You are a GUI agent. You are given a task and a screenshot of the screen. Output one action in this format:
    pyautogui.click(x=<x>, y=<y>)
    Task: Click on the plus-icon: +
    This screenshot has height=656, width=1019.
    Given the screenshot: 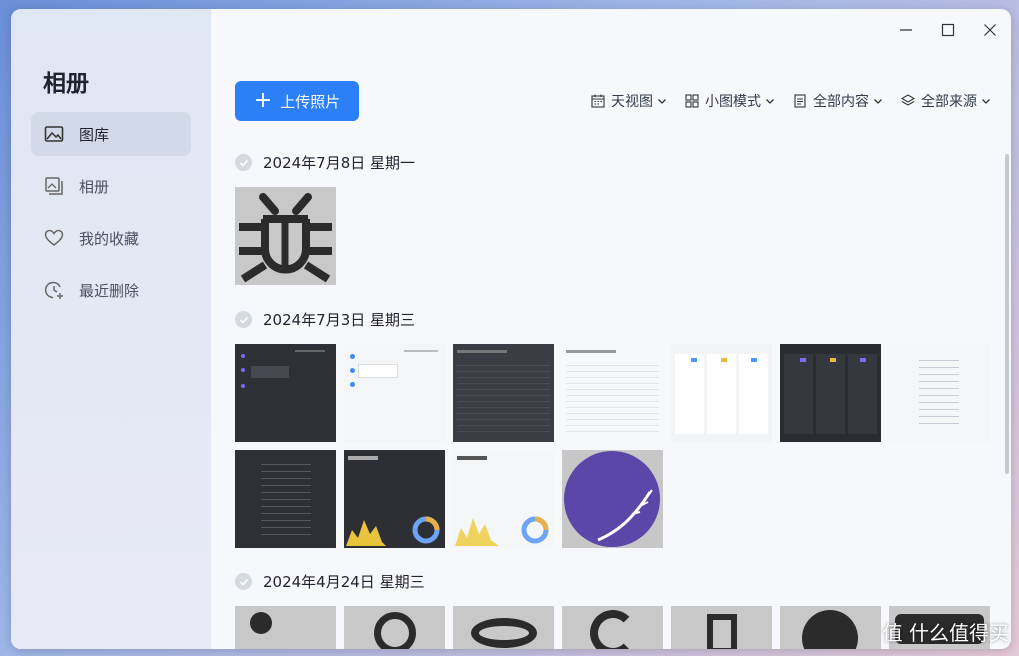 What is the action you would take?
    pyautogui.click(x=263, y=100)
    